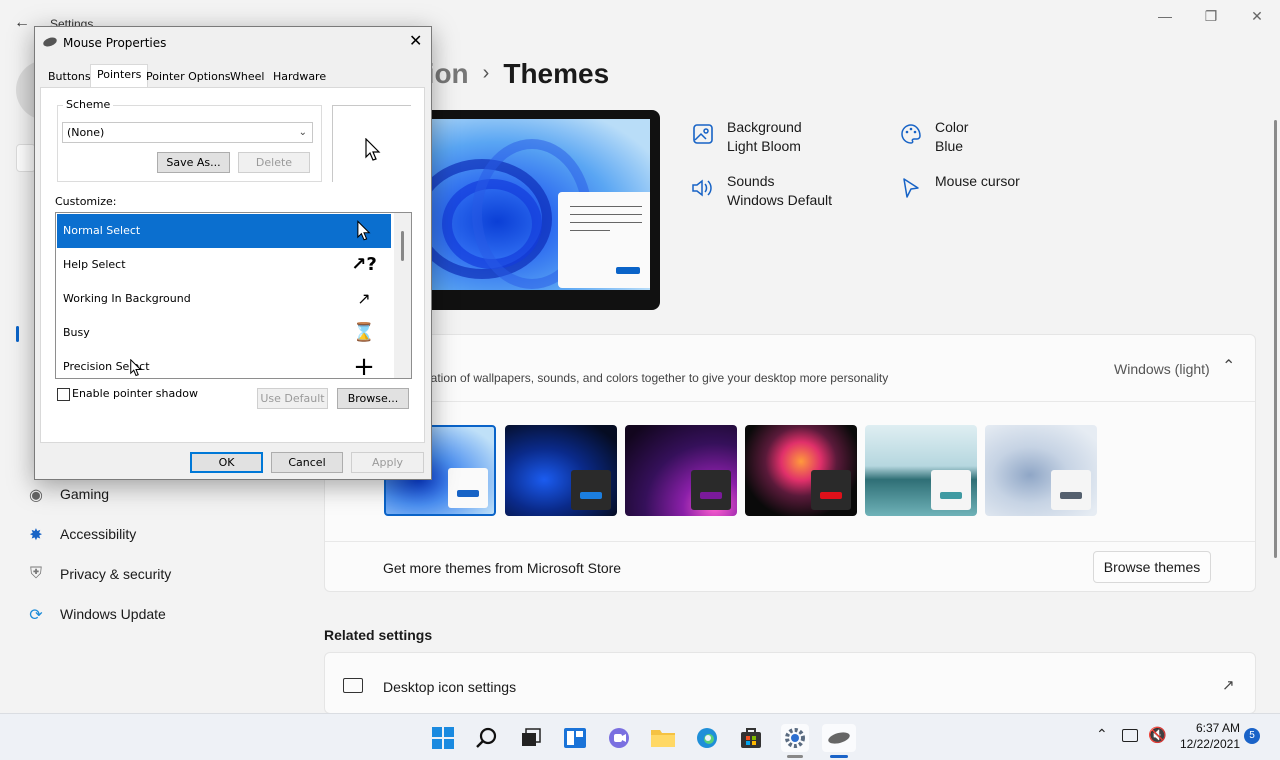 Image resolution: width=1280 pixels, height=760 pixels. What do you see at coordinates (63, 394) in the screenshot?
I see `shadow-checkbox` at bounding box center [63, 394].